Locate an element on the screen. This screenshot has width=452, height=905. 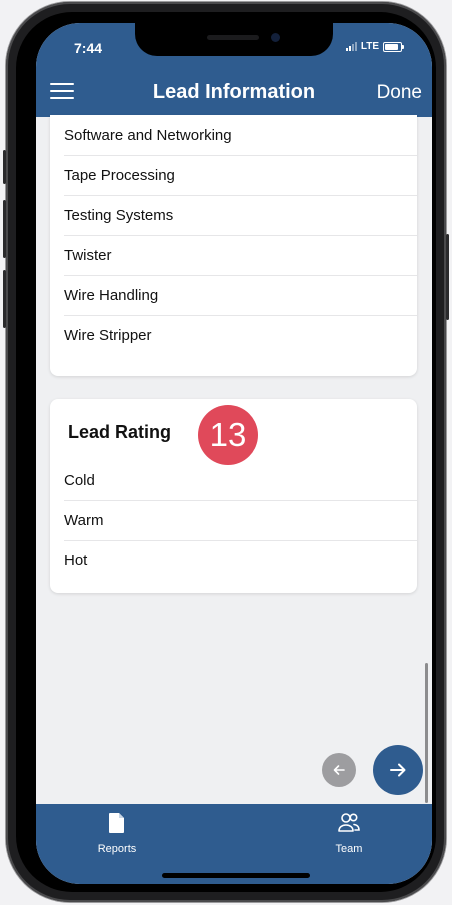
list-item: Tape Processing is located at coordinates (240, 175).